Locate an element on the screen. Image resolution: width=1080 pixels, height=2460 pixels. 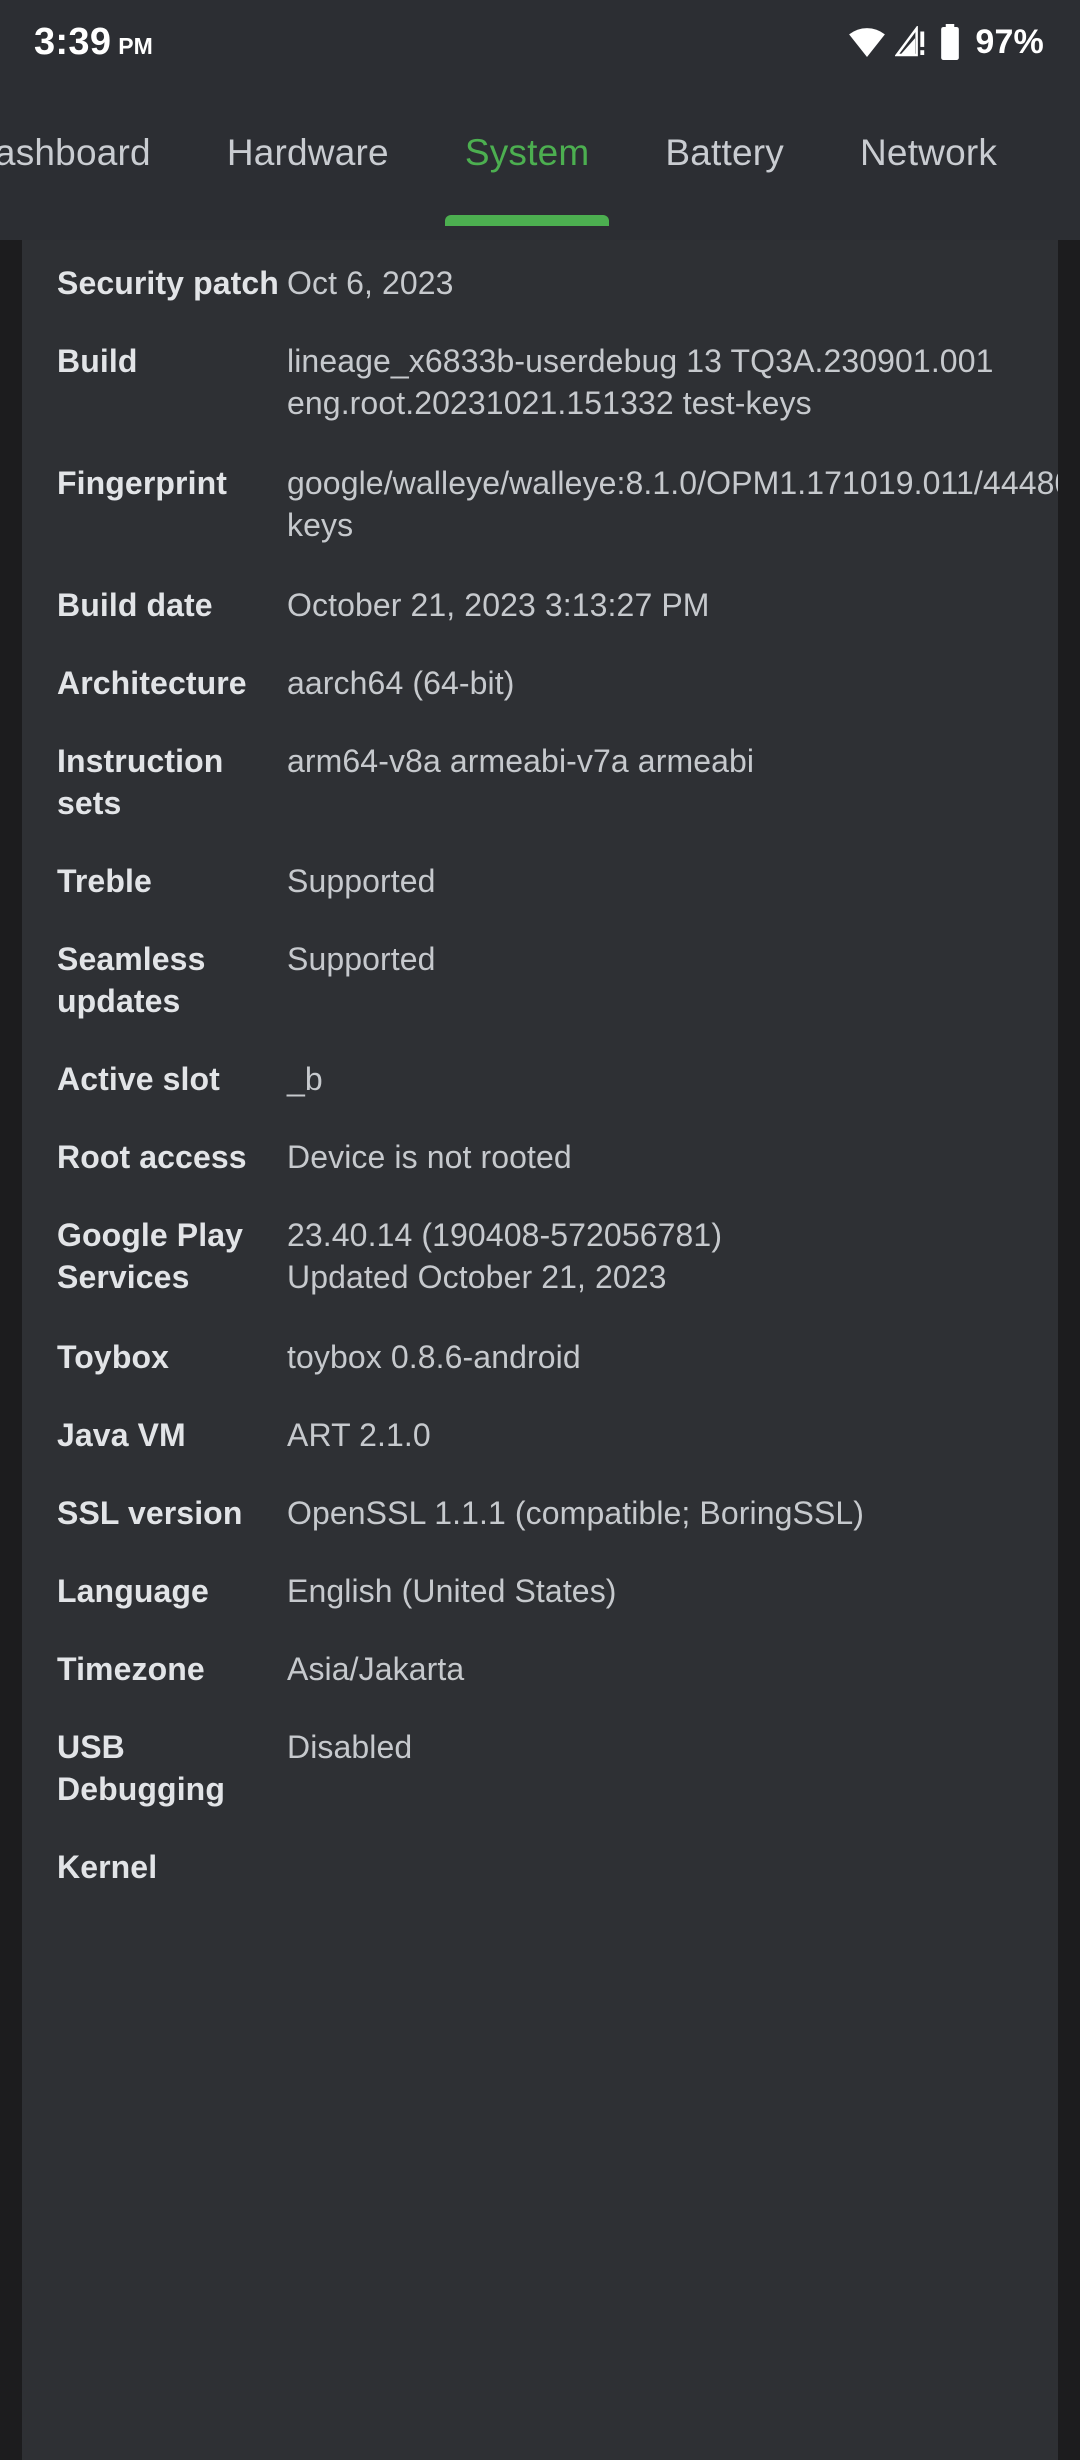
info-row-label: USB Debugging is located at coordinates (141, 1768).